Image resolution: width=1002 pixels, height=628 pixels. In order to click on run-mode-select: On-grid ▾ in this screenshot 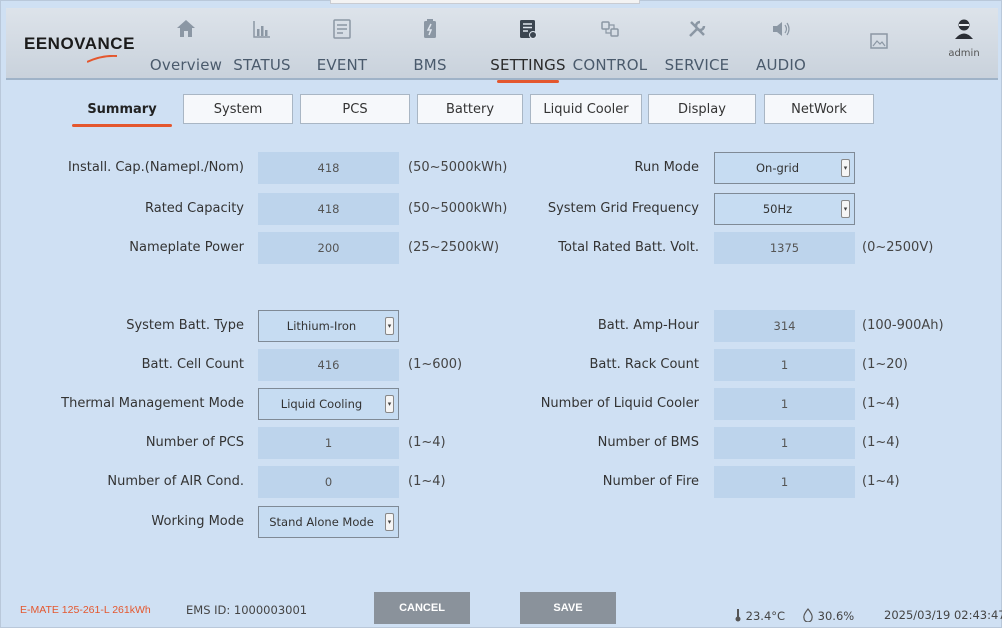, I will do `click(784, 168)`.